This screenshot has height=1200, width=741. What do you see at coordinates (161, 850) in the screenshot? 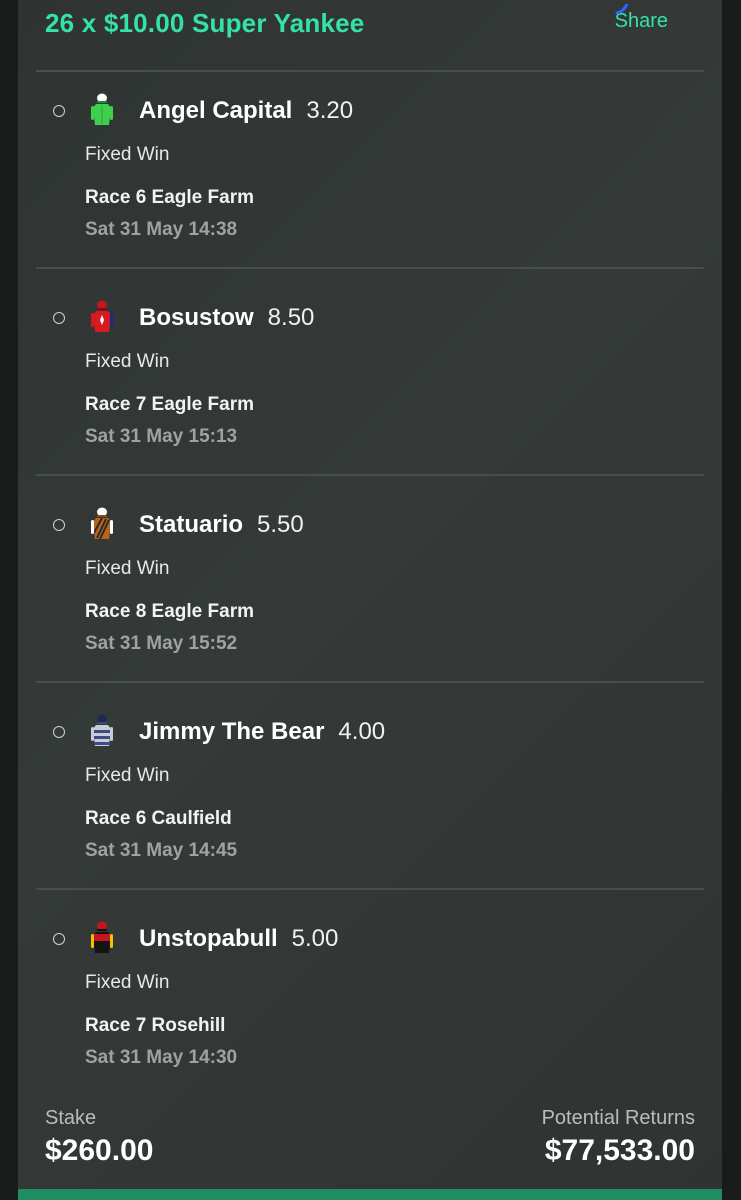
I see `race-time: Sat 31 May 14:45` at bounding box center [161, 850].